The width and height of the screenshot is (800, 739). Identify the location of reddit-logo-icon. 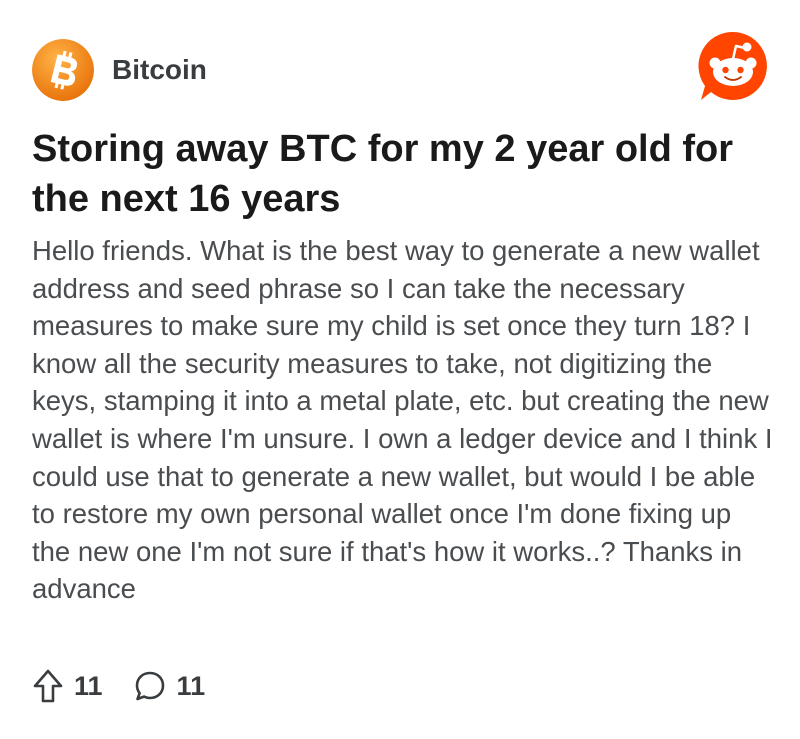
(733, 66).